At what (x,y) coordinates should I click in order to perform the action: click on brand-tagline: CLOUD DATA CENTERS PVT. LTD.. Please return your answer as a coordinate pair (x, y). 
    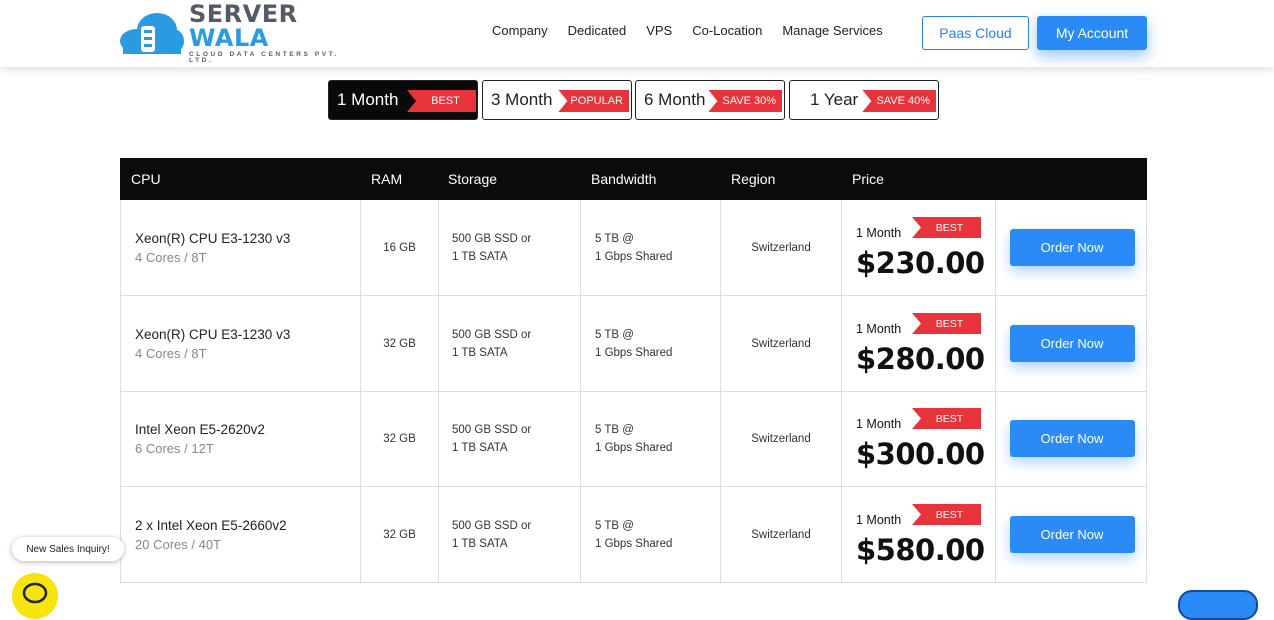
    Looking at the image, I should click on (264, 57).